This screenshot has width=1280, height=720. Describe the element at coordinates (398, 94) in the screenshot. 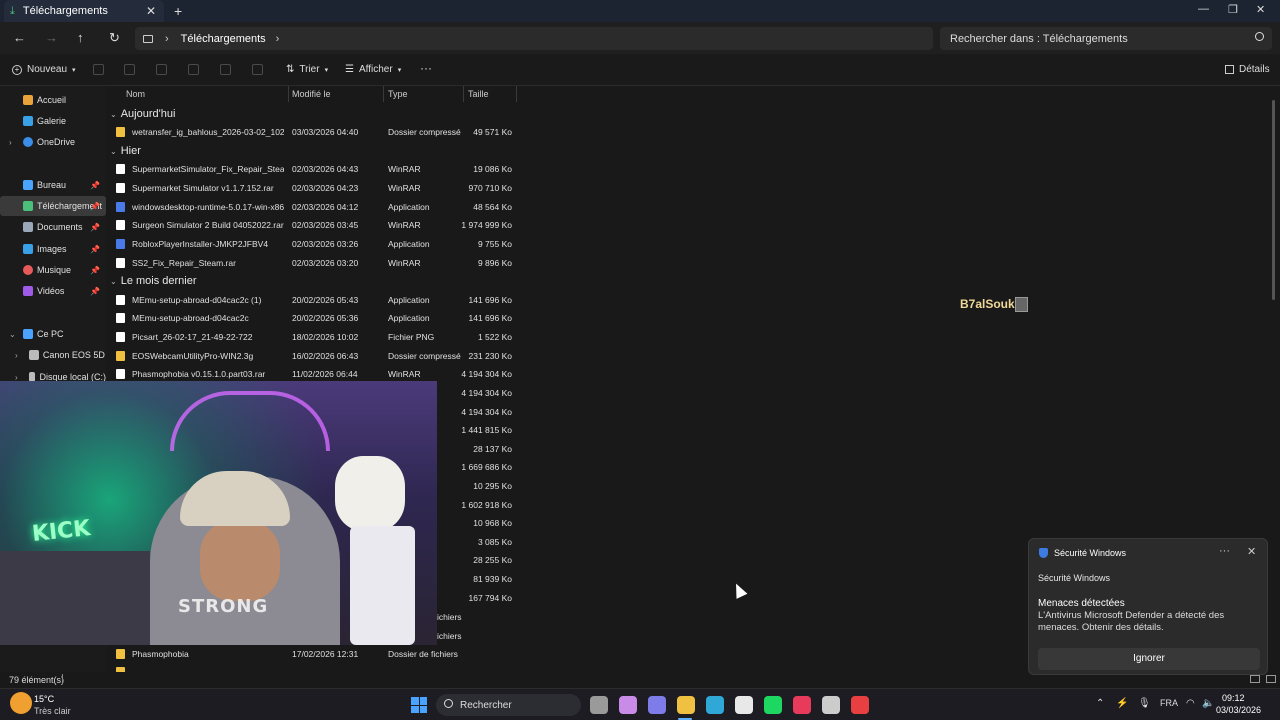

I see `column-header-type: Type` at that location.